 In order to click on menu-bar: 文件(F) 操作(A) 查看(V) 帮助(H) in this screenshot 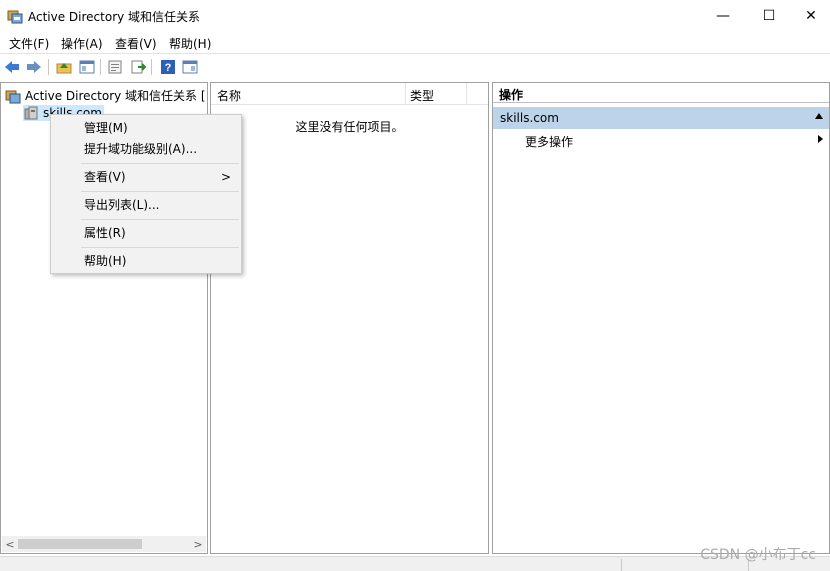, I will do `click(415, 42)`.